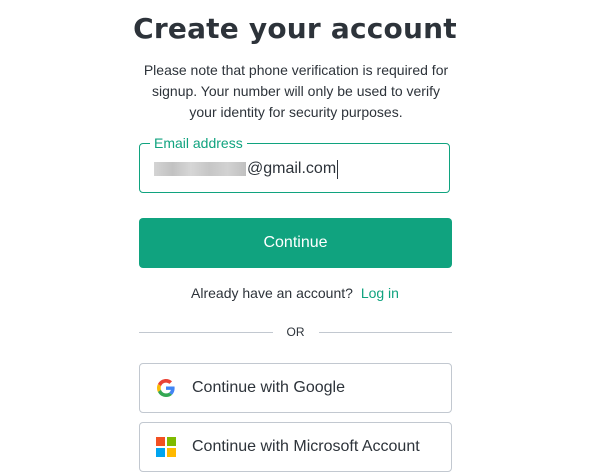 This screenshot has height=472, width=600. Describe the element at coordinates (272, 293) in the screenshot. I see `login-prompt: Already have an account?` at that location.